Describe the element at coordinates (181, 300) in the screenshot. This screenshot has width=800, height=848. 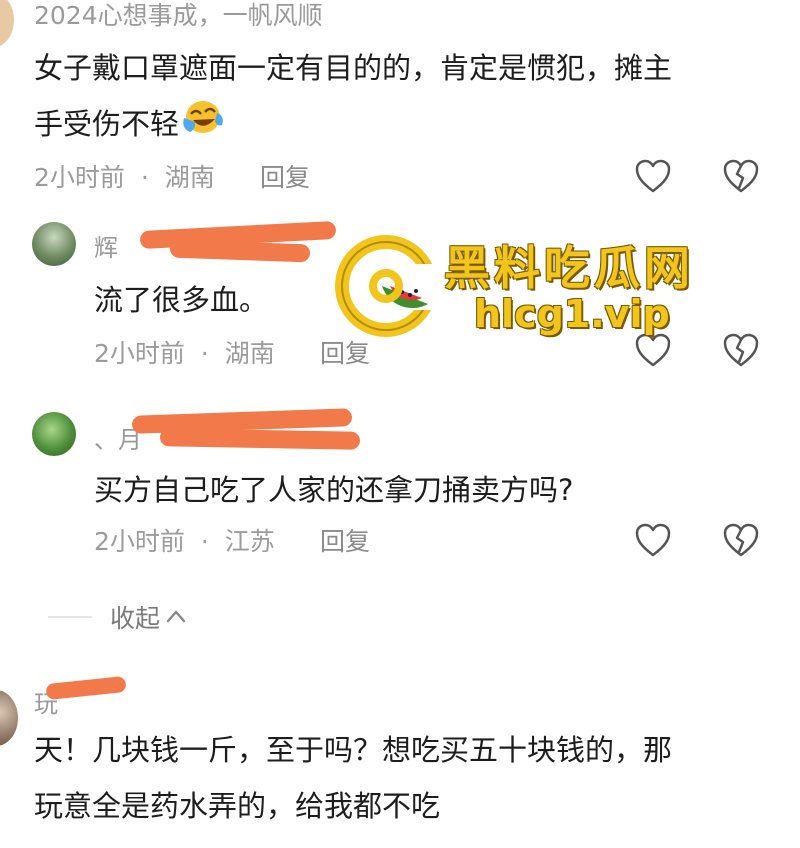
I see `reply-1-text: 流了很多血。` at that location.